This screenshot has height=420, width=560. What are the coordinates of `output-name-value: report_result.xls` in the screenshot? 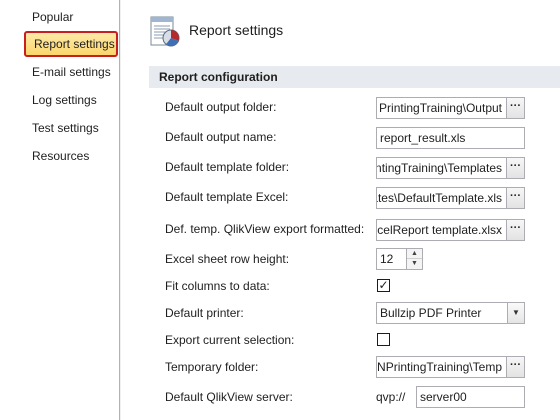 It's located at (423, 138).